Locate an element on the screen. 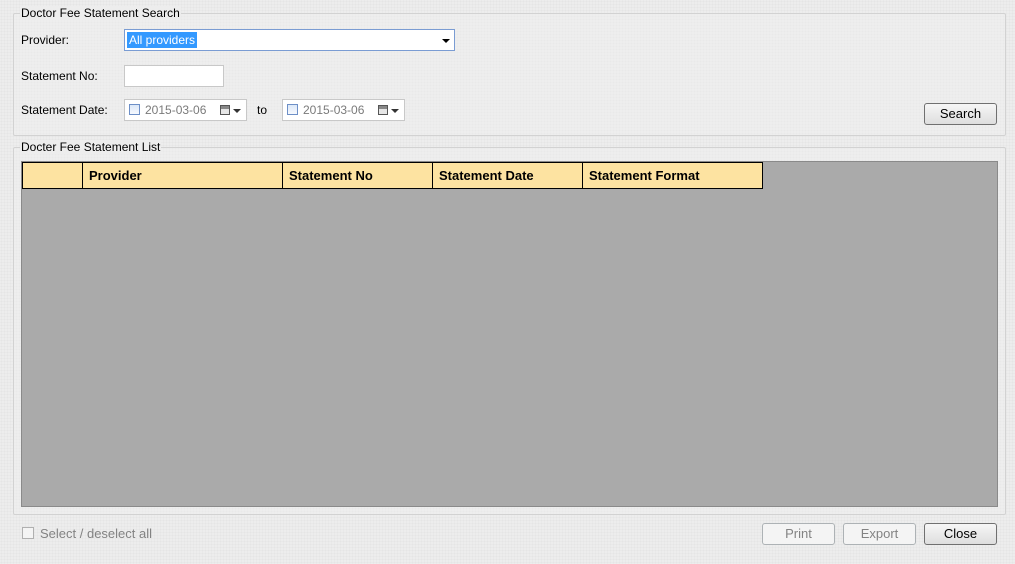 The height and width of the screenshot is (564, 1015). date-to-value: 2015-03-06 is located at coordinates (334, 110).